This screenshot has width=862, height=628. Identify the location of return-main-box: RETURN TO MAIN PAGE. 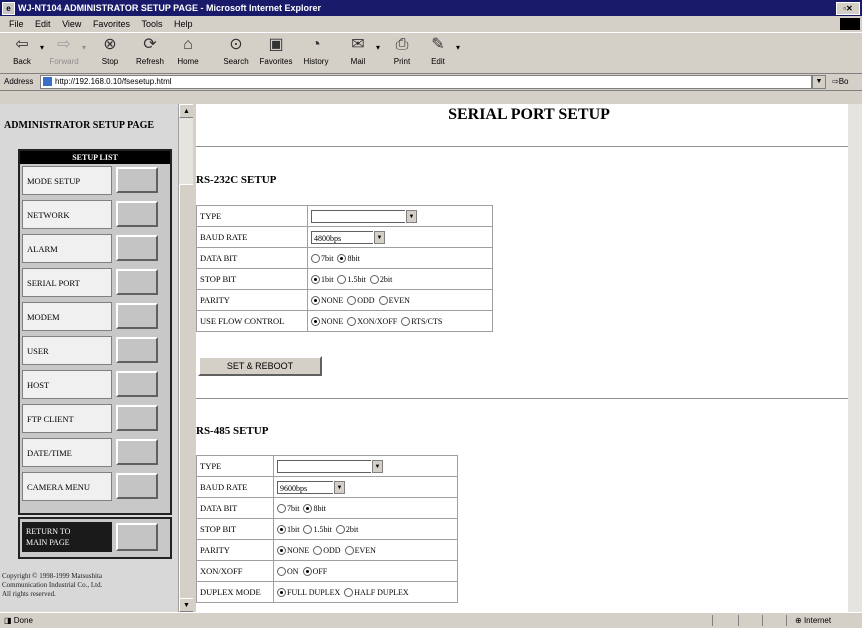
(95, 538).